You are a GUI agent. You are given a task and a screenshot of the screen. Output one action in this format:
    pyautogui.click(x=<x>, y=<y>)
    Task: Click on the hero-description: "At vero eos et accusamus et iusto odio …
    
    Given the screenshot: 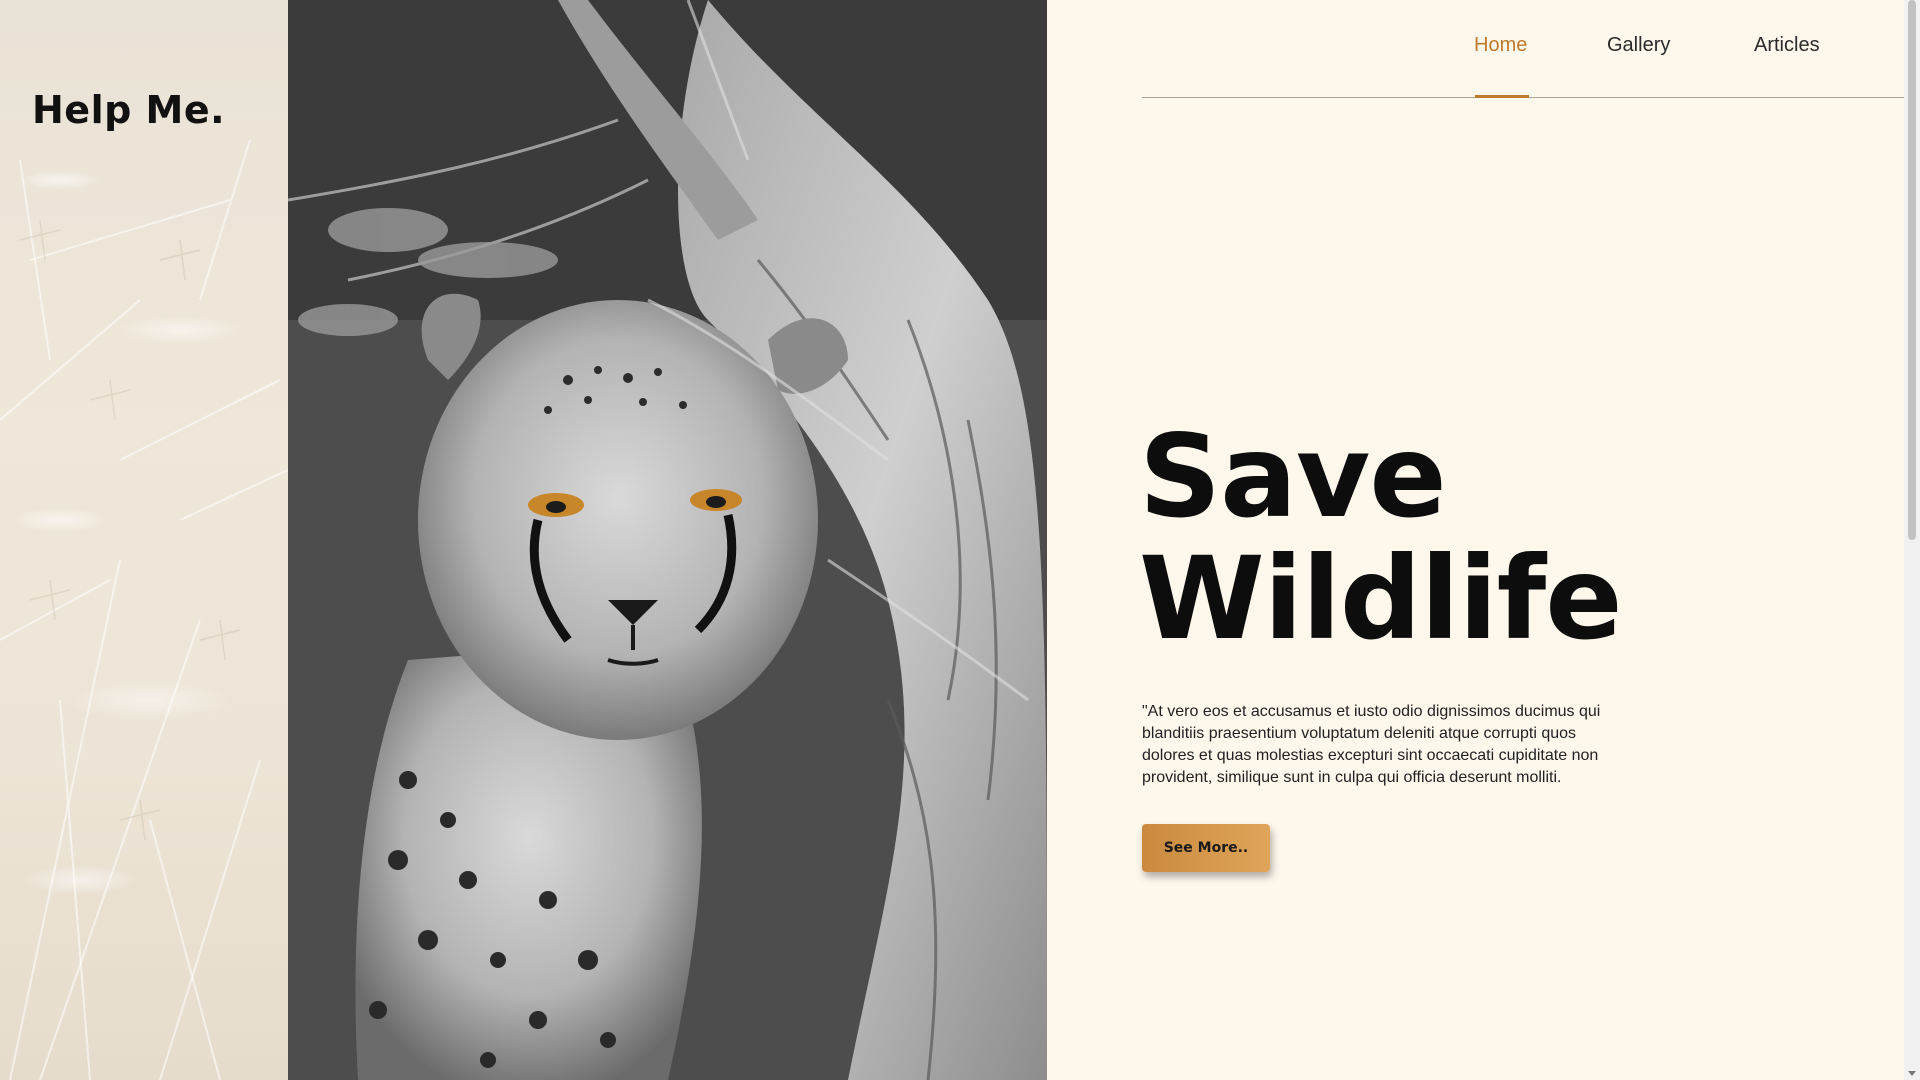 What is the action you would take?
    pyautogui.click(x=1371, y=744)
    